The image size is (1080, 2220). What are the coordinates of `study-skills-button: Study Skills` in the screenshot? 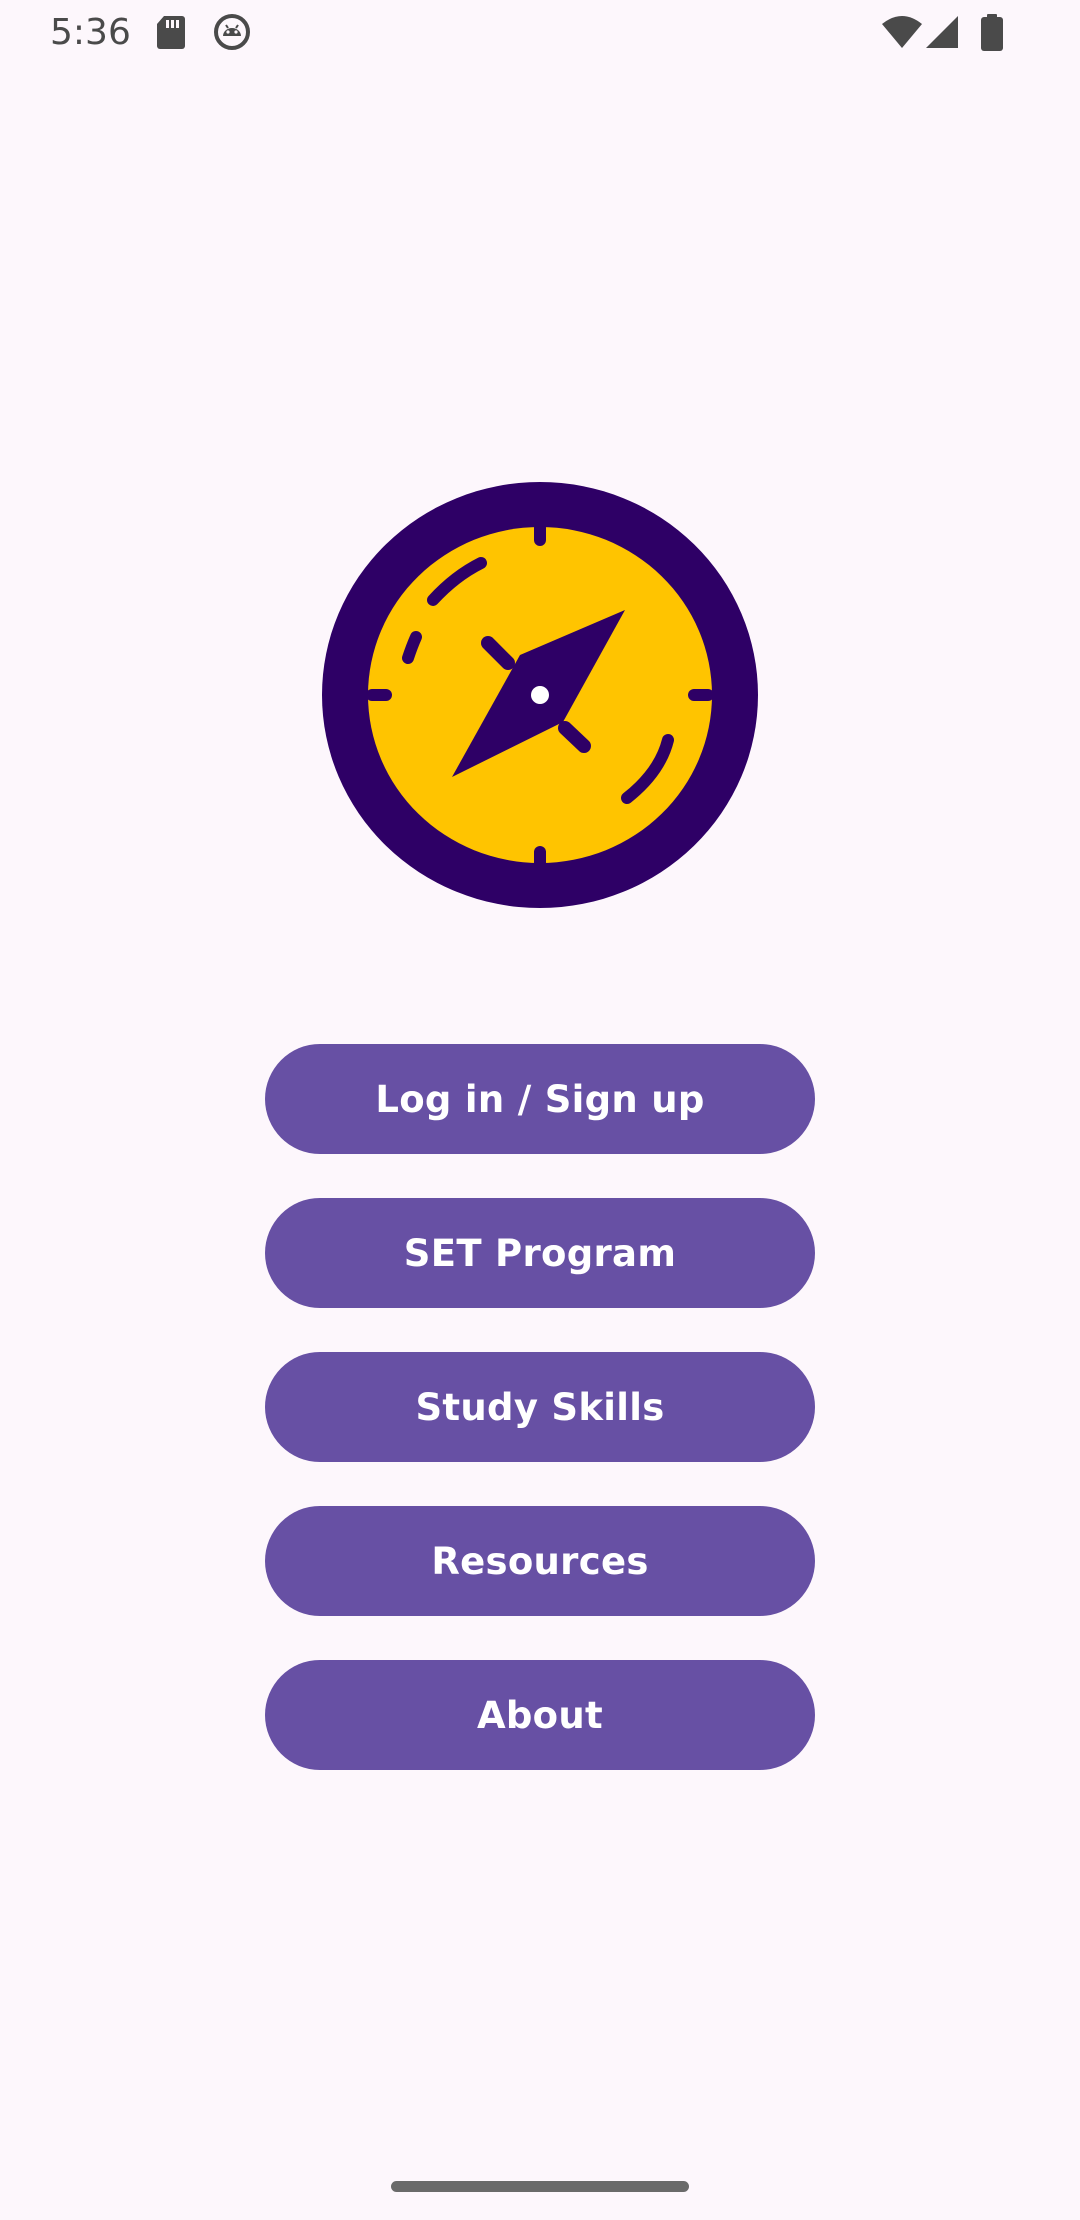 It's located at (540, 1407).